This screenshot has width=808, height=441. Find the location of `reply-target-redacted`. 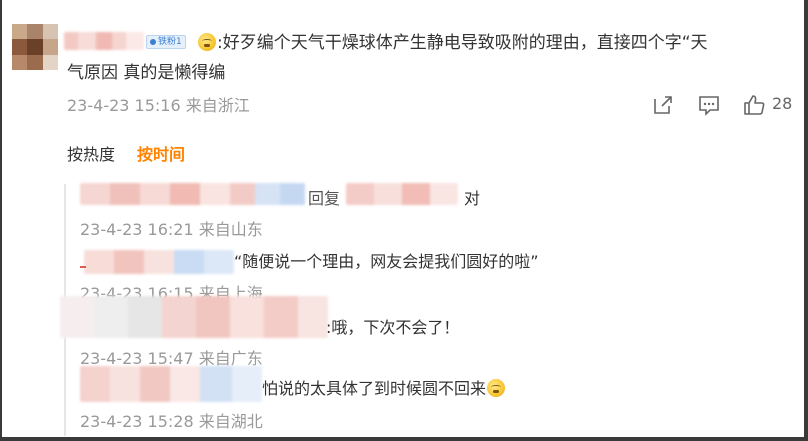

reply-target-redacted is located at coordinates (402, 194).